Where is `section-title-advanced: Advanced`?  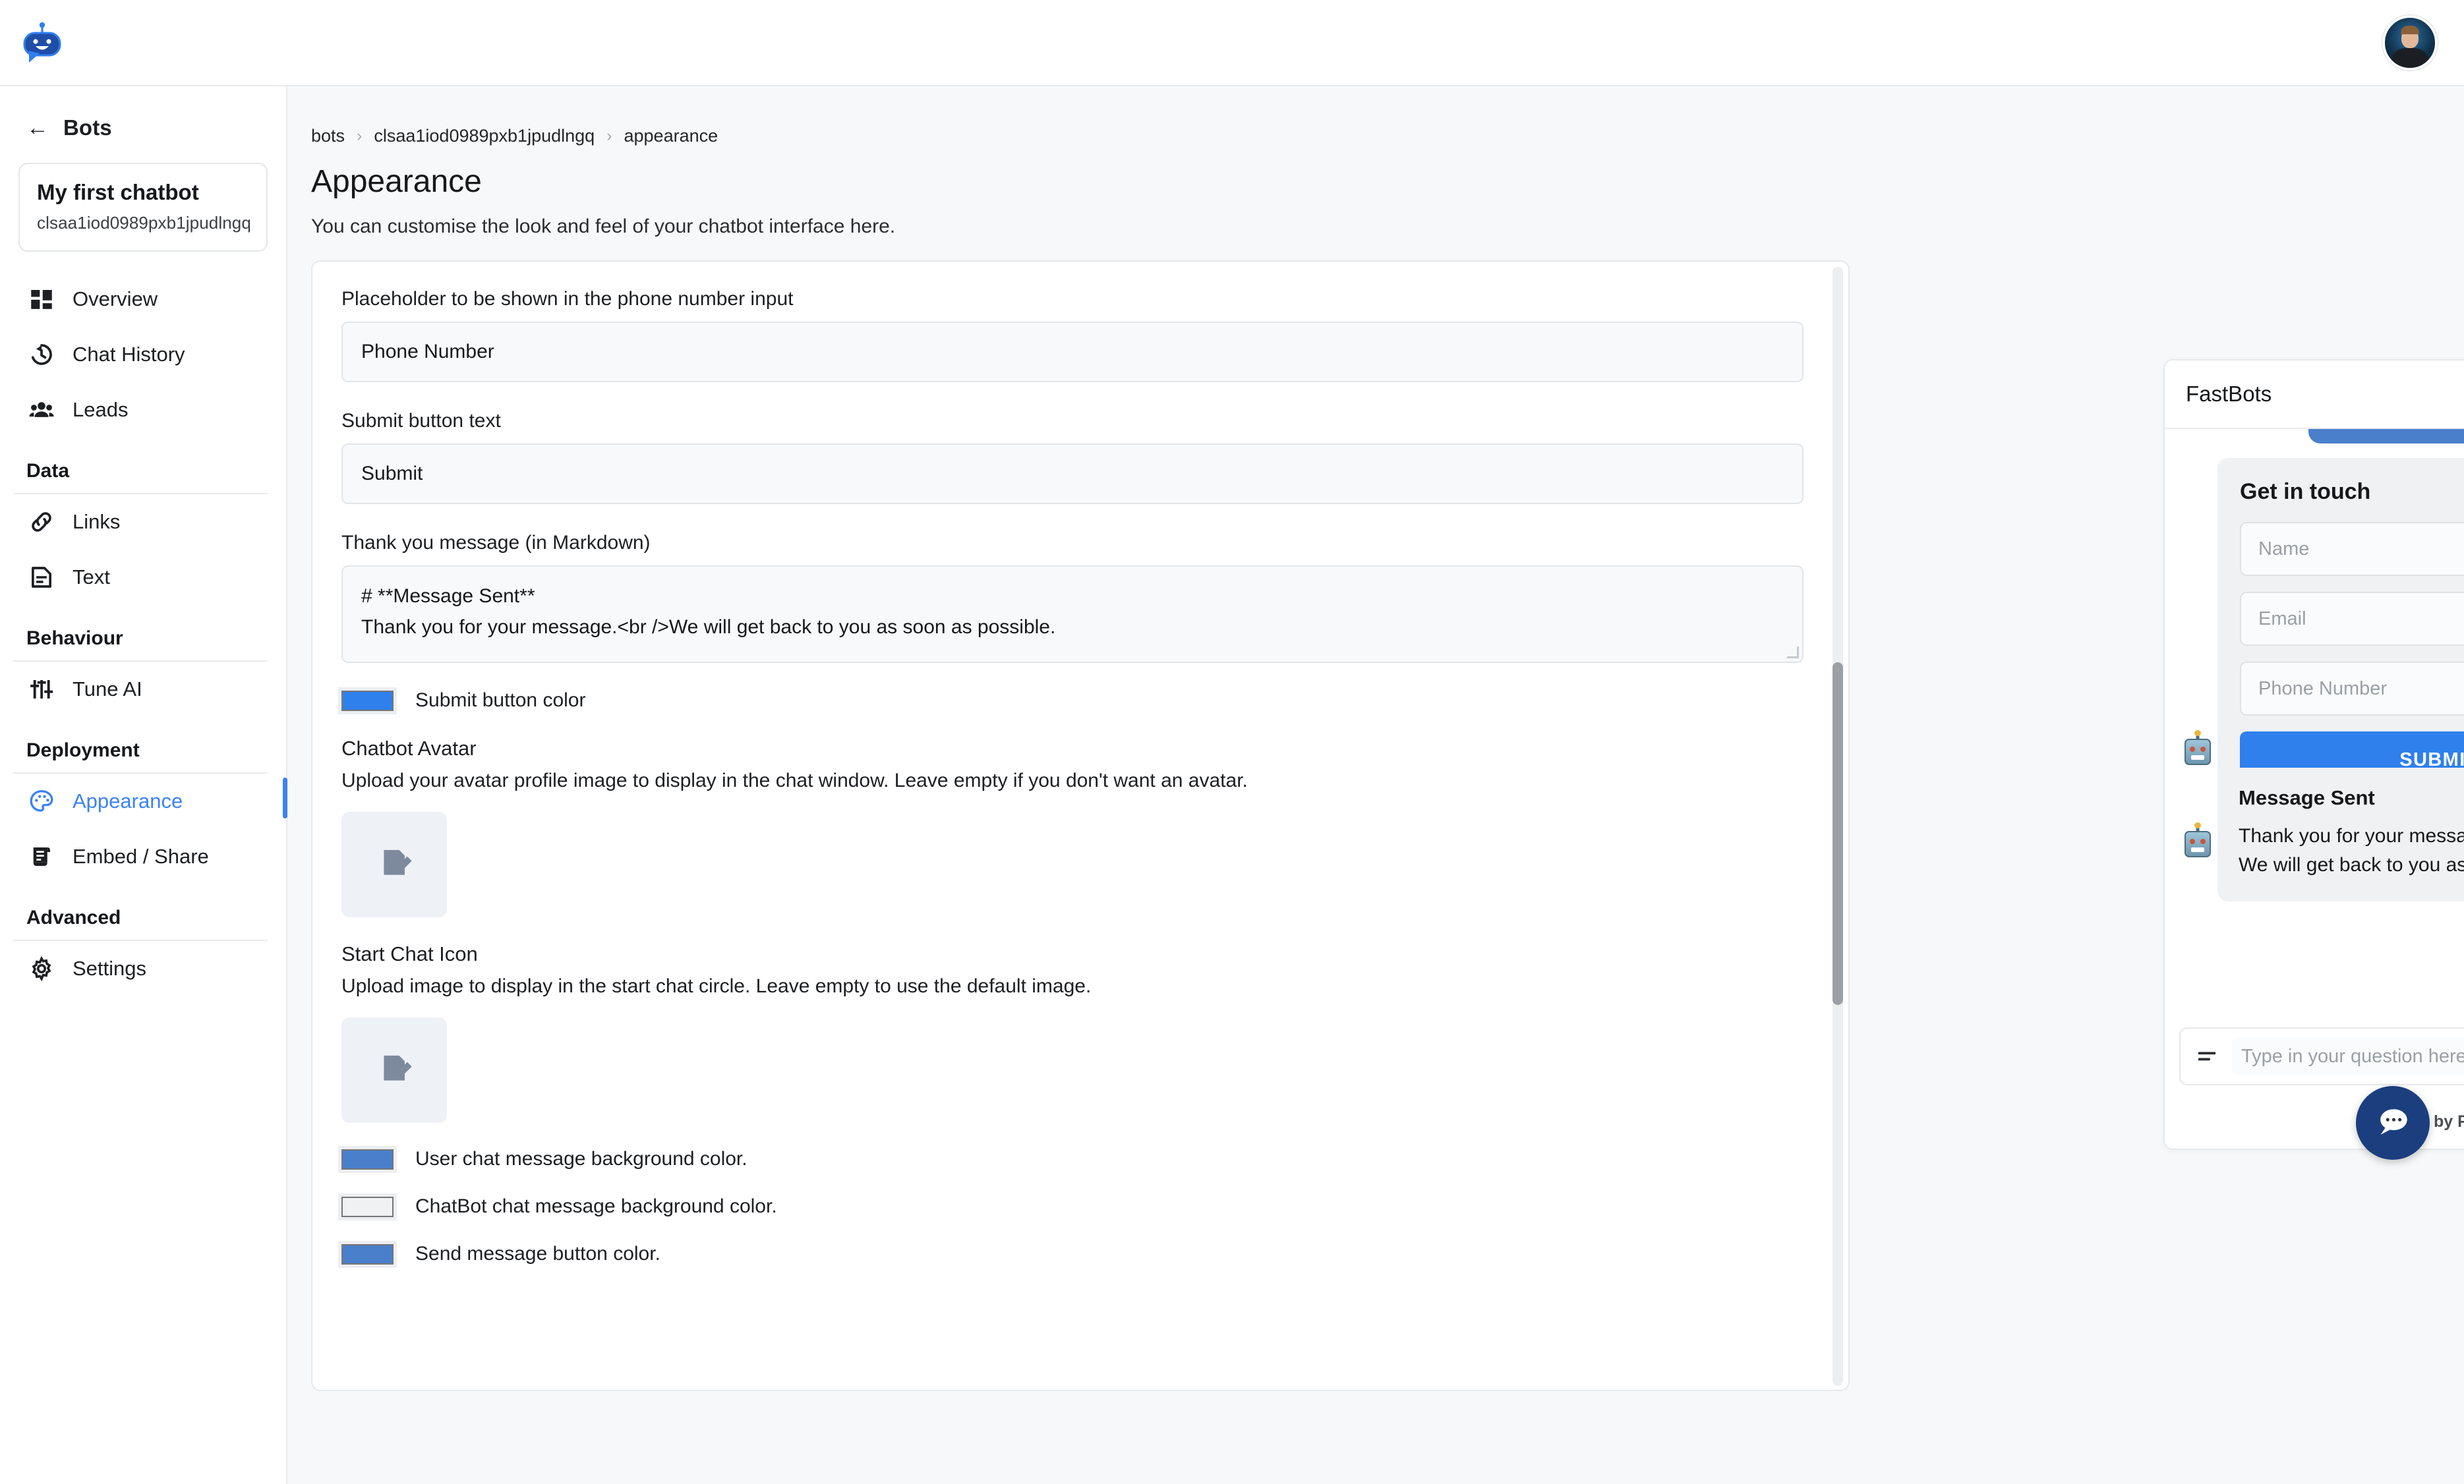
section-title-advanced: Advanced is located at coordinates (140, 912).